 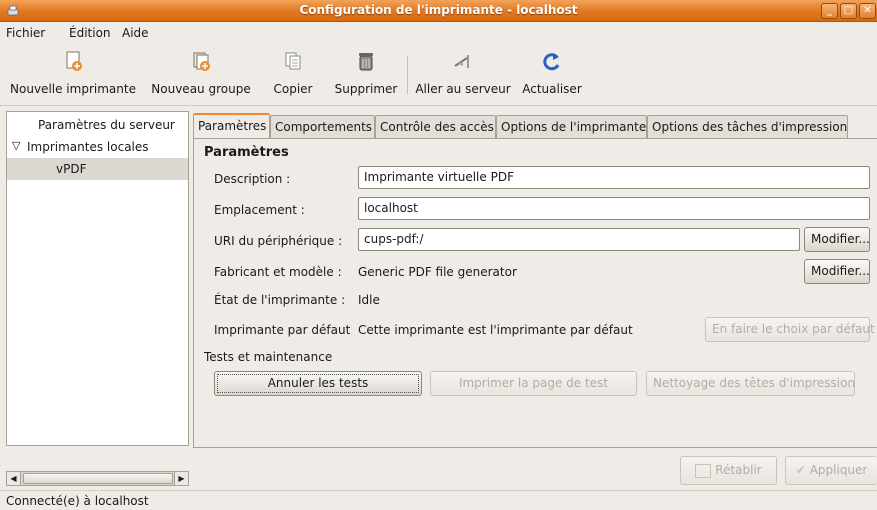 What do you see at coordinates (435, 127) in the screenshot?
I see `tab-controle-acces: Contrôle des accès` at bounding box center [435, 127].